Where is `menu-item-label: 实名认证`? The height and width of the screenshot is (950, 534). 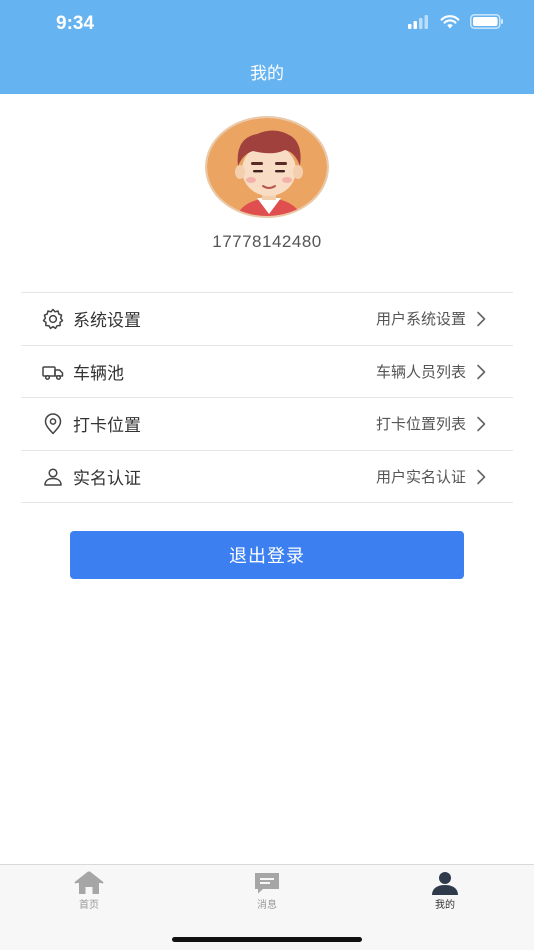 menu-item-label: 实名认证 is located at coordinates (107, 478).